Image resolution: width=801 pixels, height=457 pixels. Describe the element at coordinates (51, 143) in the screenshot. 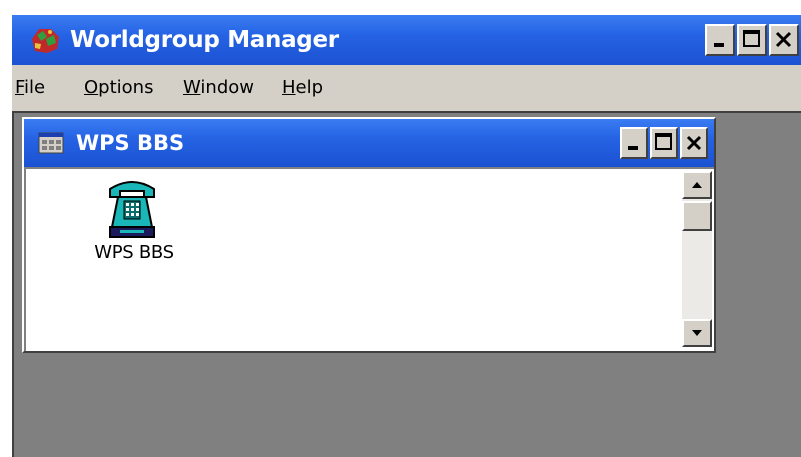

I see `bbs-window-icon` at that location.